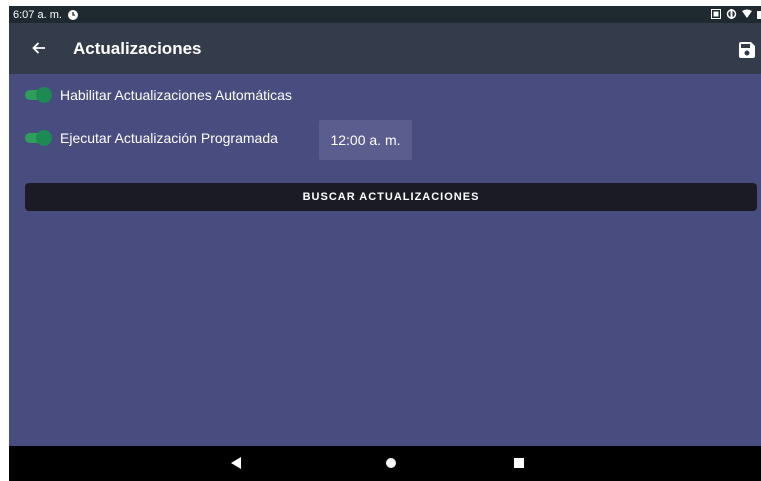 This screenshot has height=481, width=761. I want to click on clock-icon, so click(72, 14).